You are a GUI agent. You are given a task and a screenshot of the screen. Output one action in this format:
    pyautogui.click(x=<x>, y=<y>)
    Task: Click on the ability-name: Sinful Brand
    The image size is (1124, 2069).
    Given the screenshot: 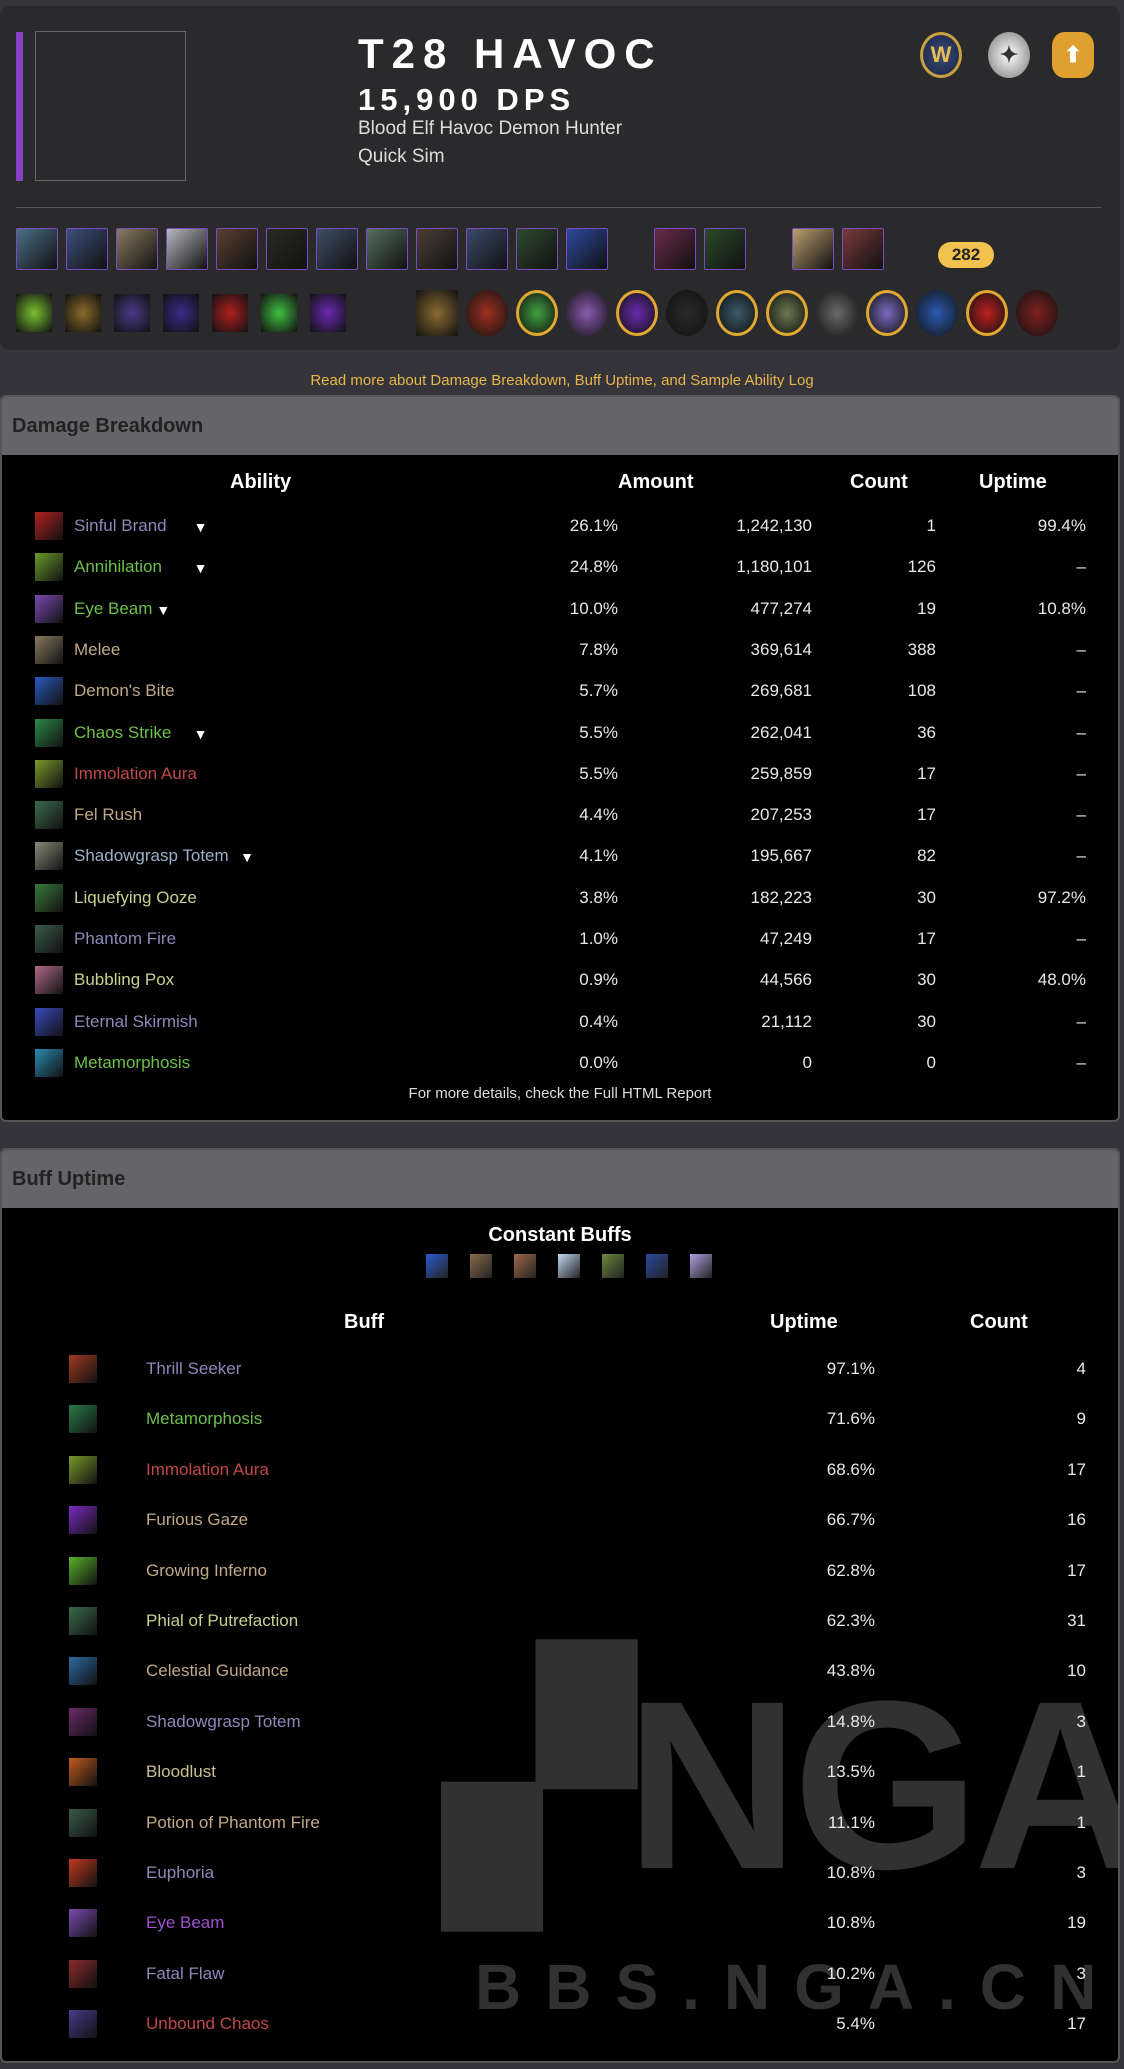 What is the action you would take?
    pyautogui.click(x=120, y=526)
    